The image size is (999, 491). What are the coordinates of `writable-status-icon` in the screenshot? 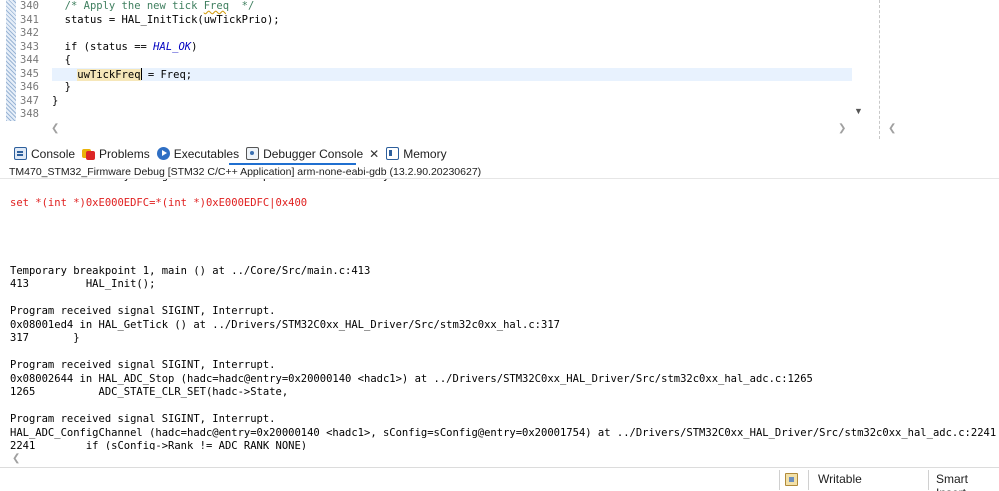 It's located at (791, 479).